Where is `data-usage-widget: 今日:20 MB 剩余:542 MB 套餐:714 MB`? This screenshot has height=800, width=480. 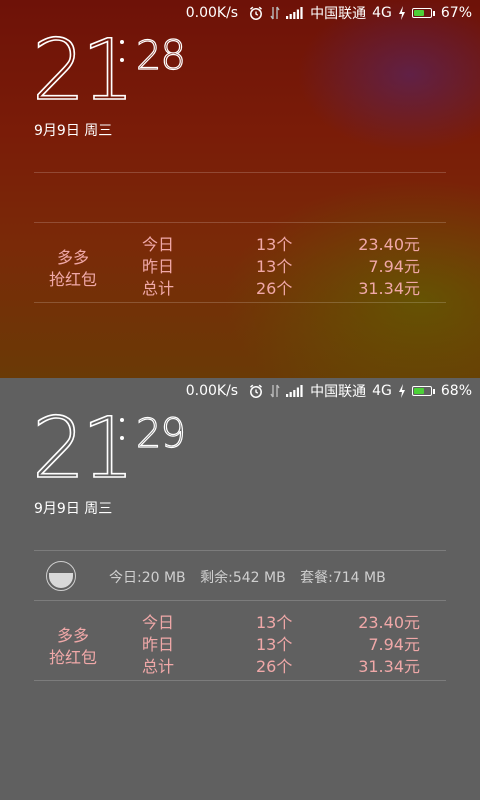 data-usage-widget: 今日:20 MB 剩余:542 MB 套餐:714 MB is located at coordinates (240, 575).